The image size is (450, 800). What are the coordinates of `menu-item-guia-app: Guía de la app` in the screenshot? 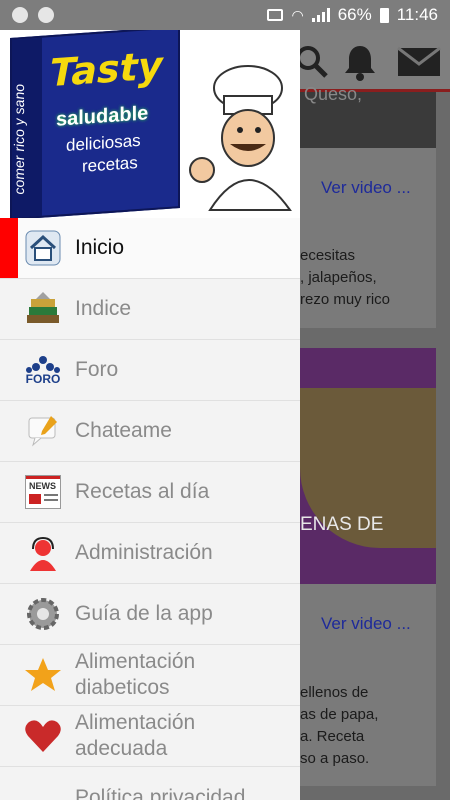 It's located at (150, 614).